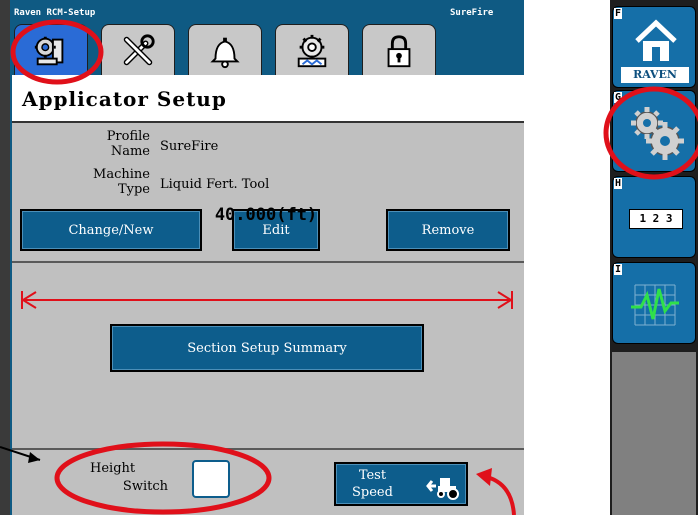  I want to click on test-speed-label-line1: Test, so click(372, 475).